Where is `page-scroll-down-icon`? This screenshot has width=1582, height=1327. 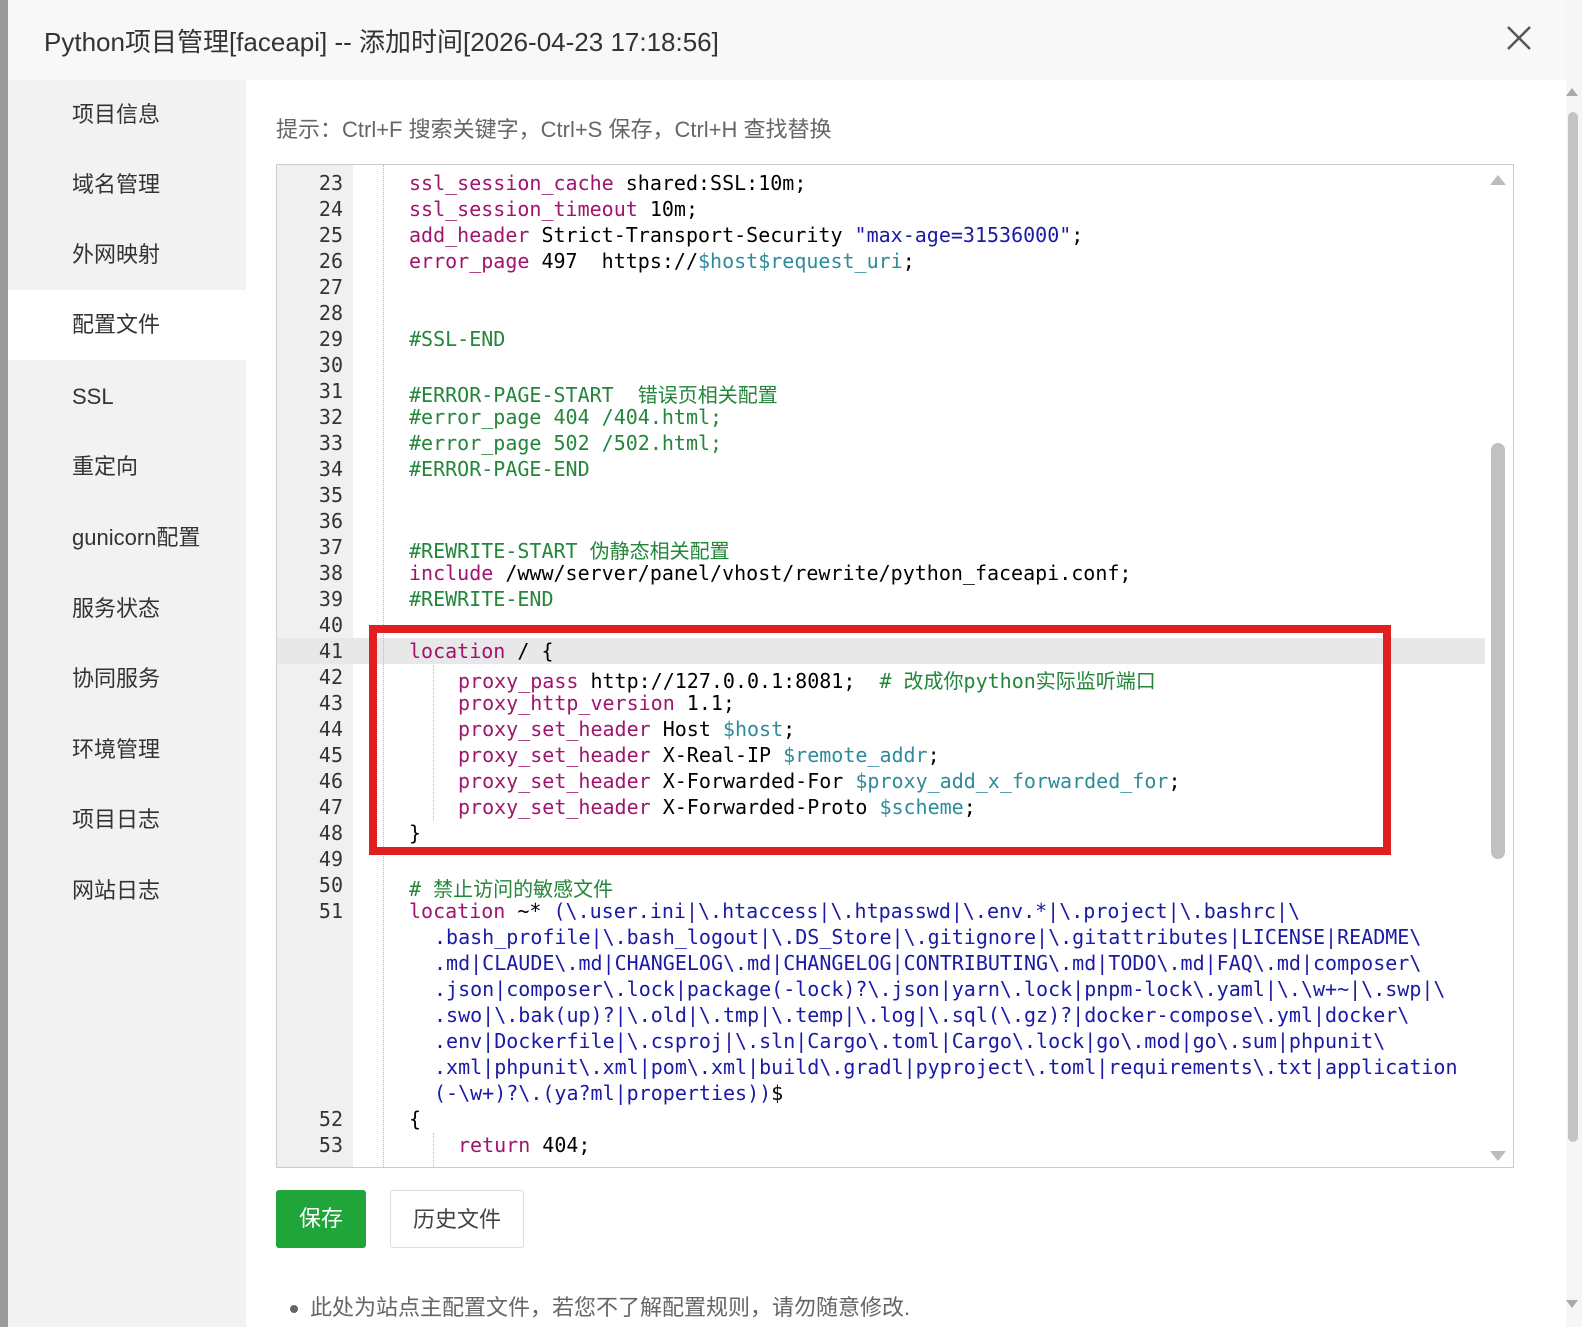 page-scroll-down-icon is located at coordinates (1572, 1304).